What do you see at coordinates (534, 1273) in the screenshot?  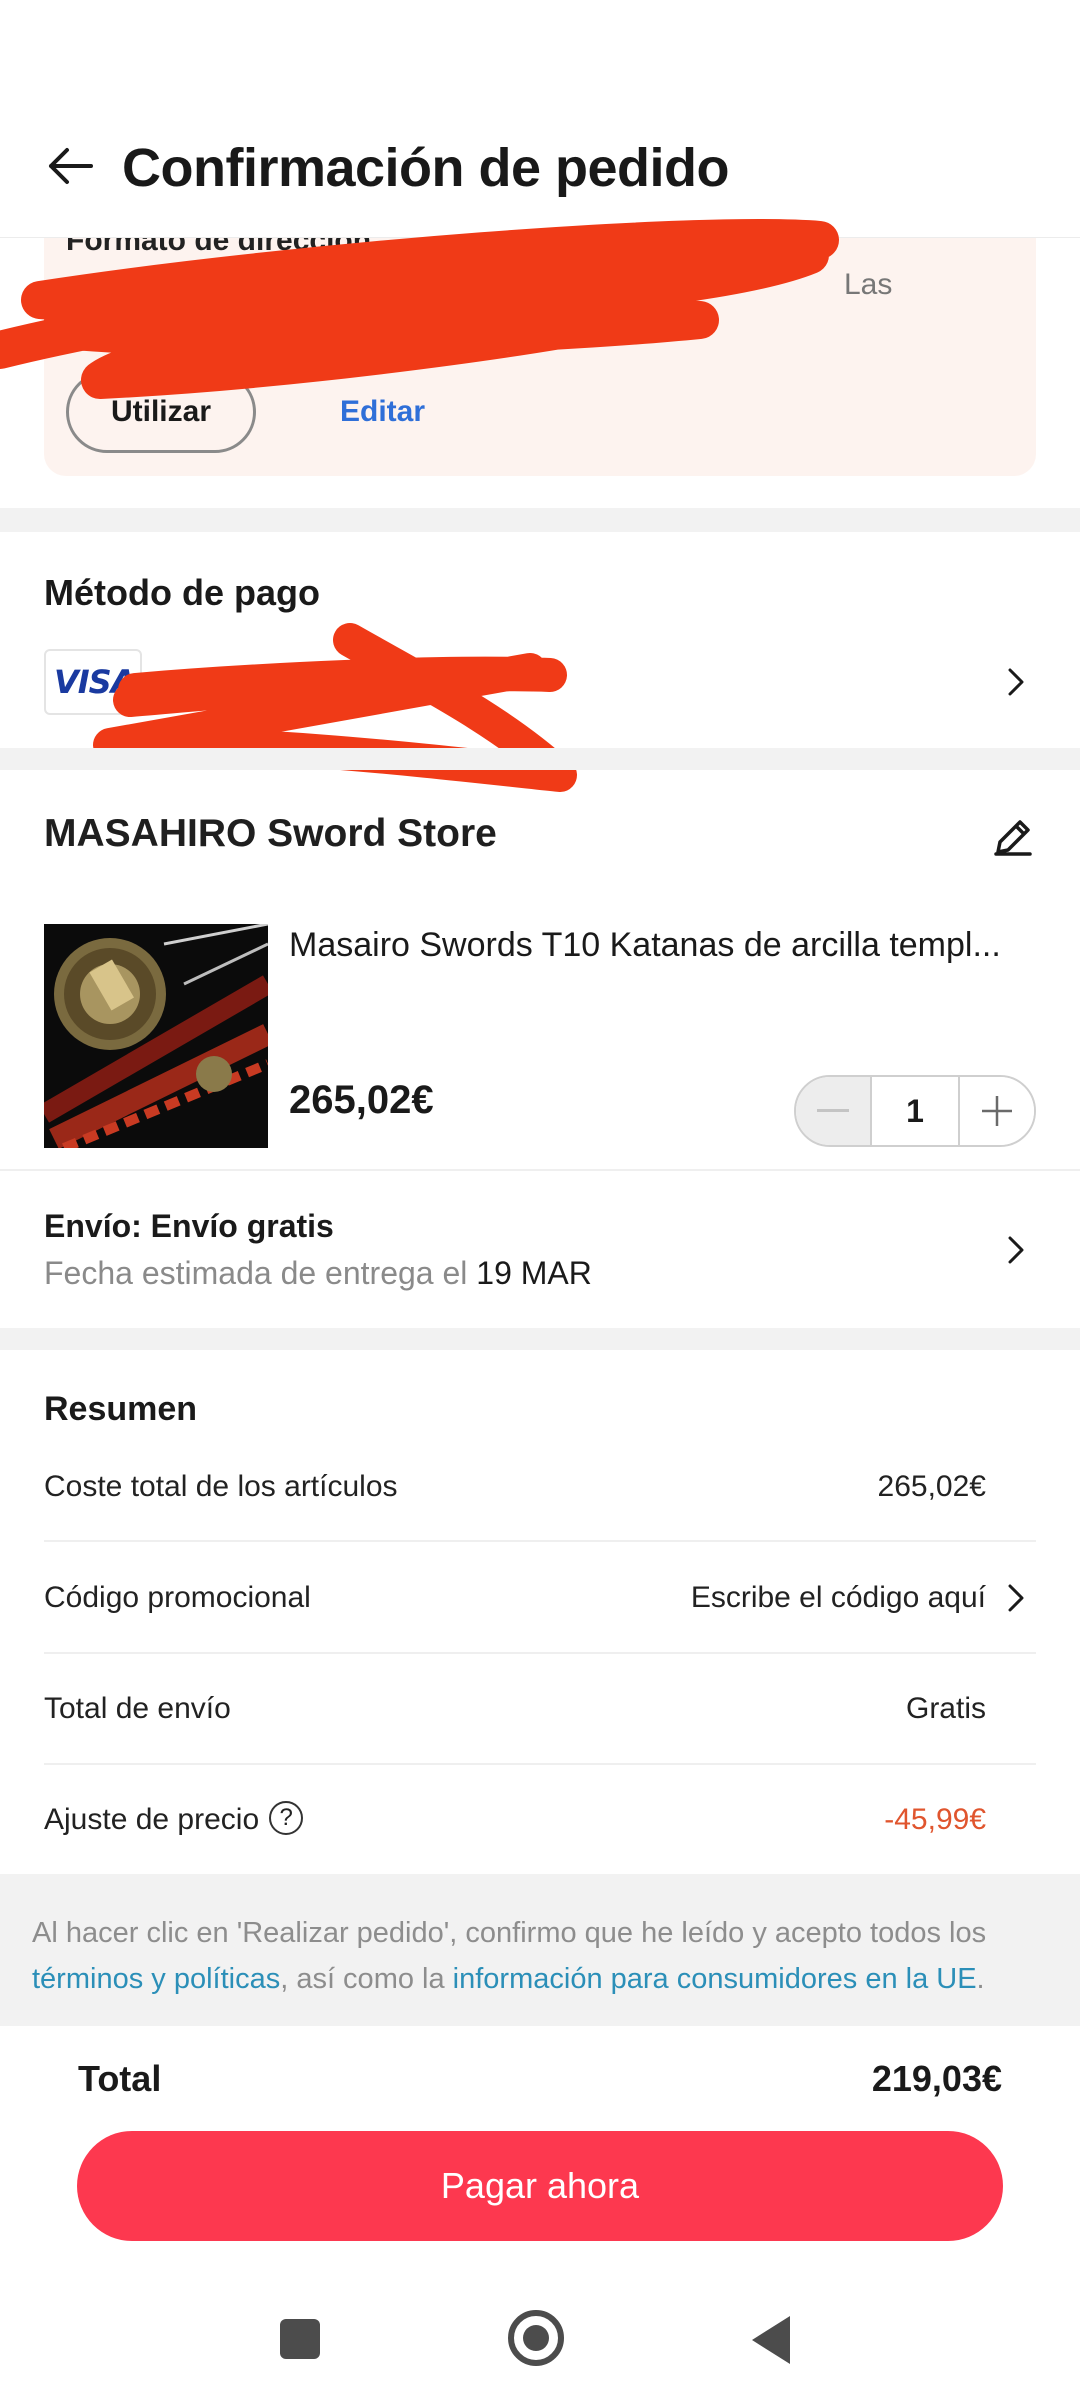 I see `delivery-date: 19 MAR` at bounding box center [534, 1273].